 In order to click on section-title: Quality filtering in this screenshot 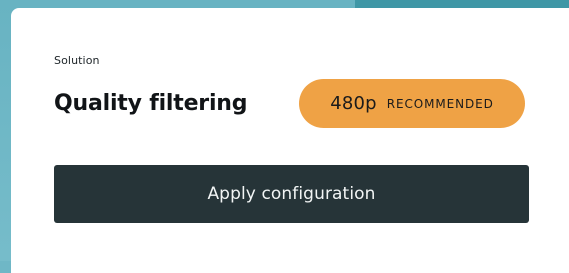, I will do `click(151, 103)`.